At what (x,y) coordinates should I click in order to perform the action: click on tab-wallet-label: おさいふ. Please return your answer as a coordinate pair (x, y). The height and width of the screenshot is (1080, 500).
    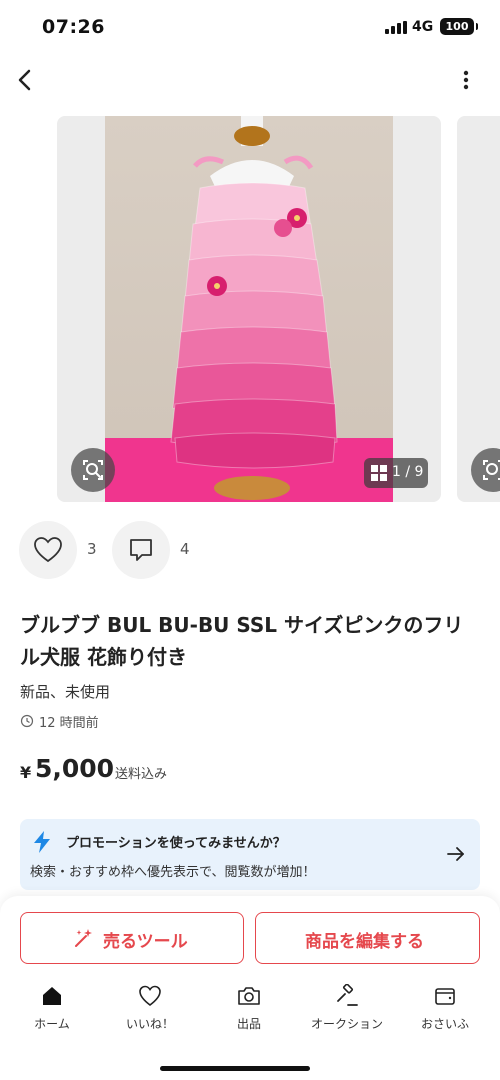
    Looking at the image, I should click on (444, 1024).